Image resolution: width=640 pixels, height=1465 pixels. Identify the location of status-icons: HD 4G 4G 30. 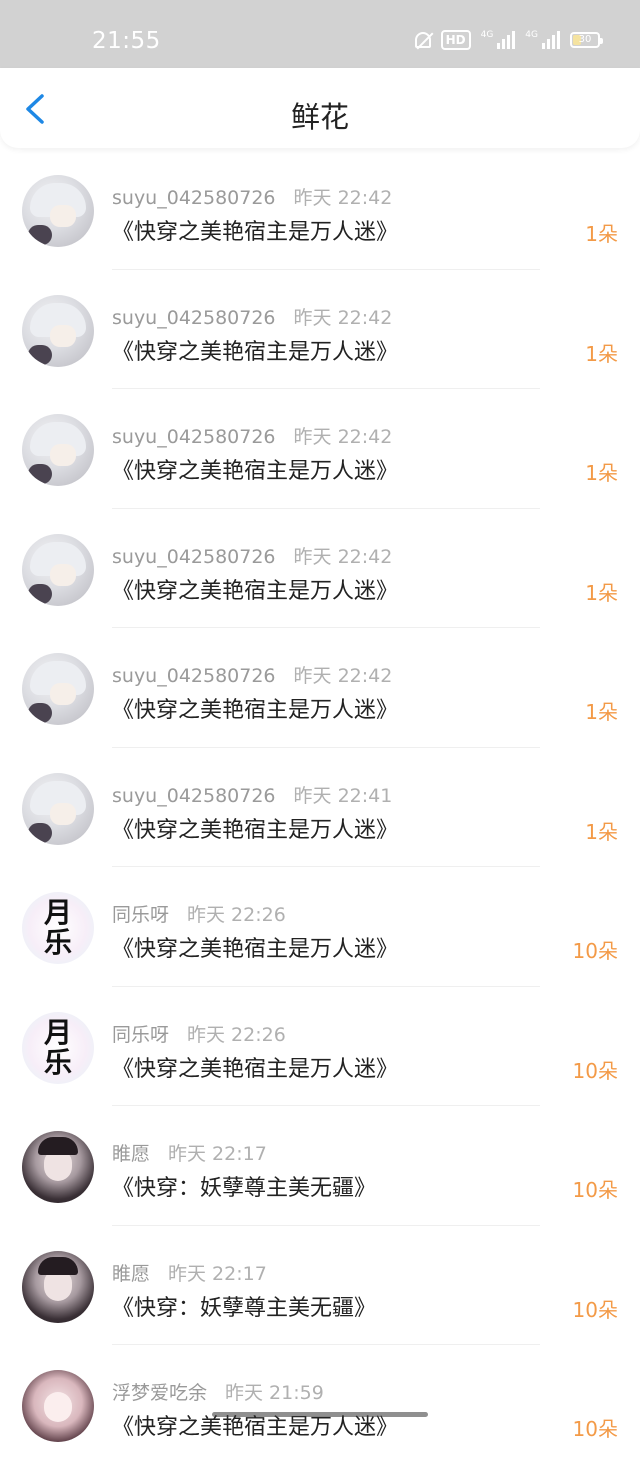
(508, 40).